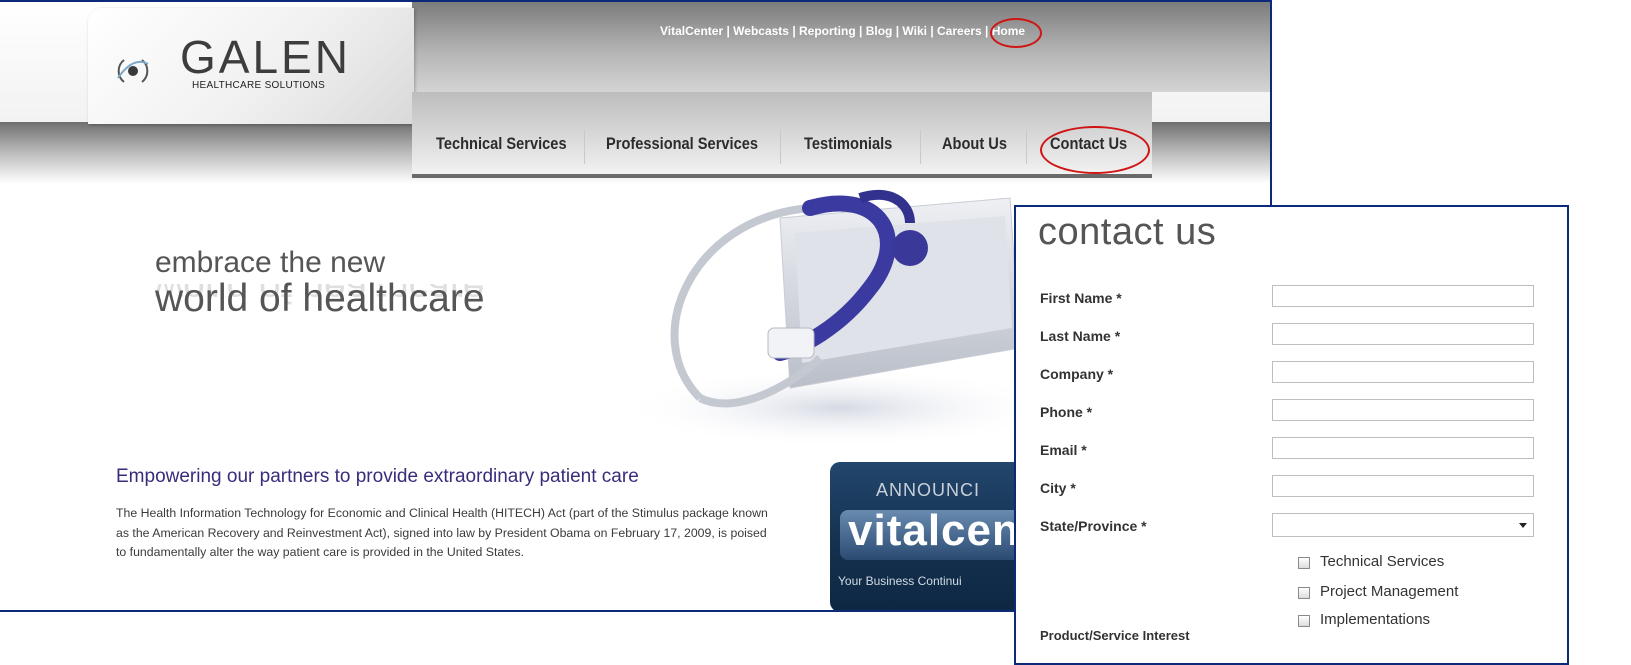 Image resolution: width=1631 pixels, height=665 pixels. What do you see at coordinates (1080, 336) in the screenshot?
I see `last-name-label: Last Name *` at bounding box center [1080, 336].